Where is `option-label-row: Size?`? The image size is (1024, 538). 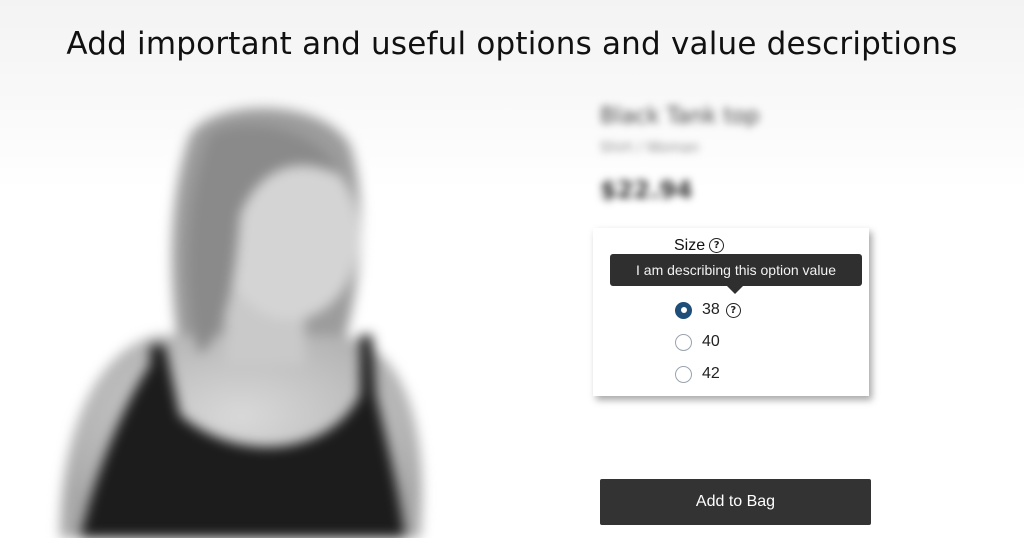
option-label-row: Size? is located at coordinates (699, 246).